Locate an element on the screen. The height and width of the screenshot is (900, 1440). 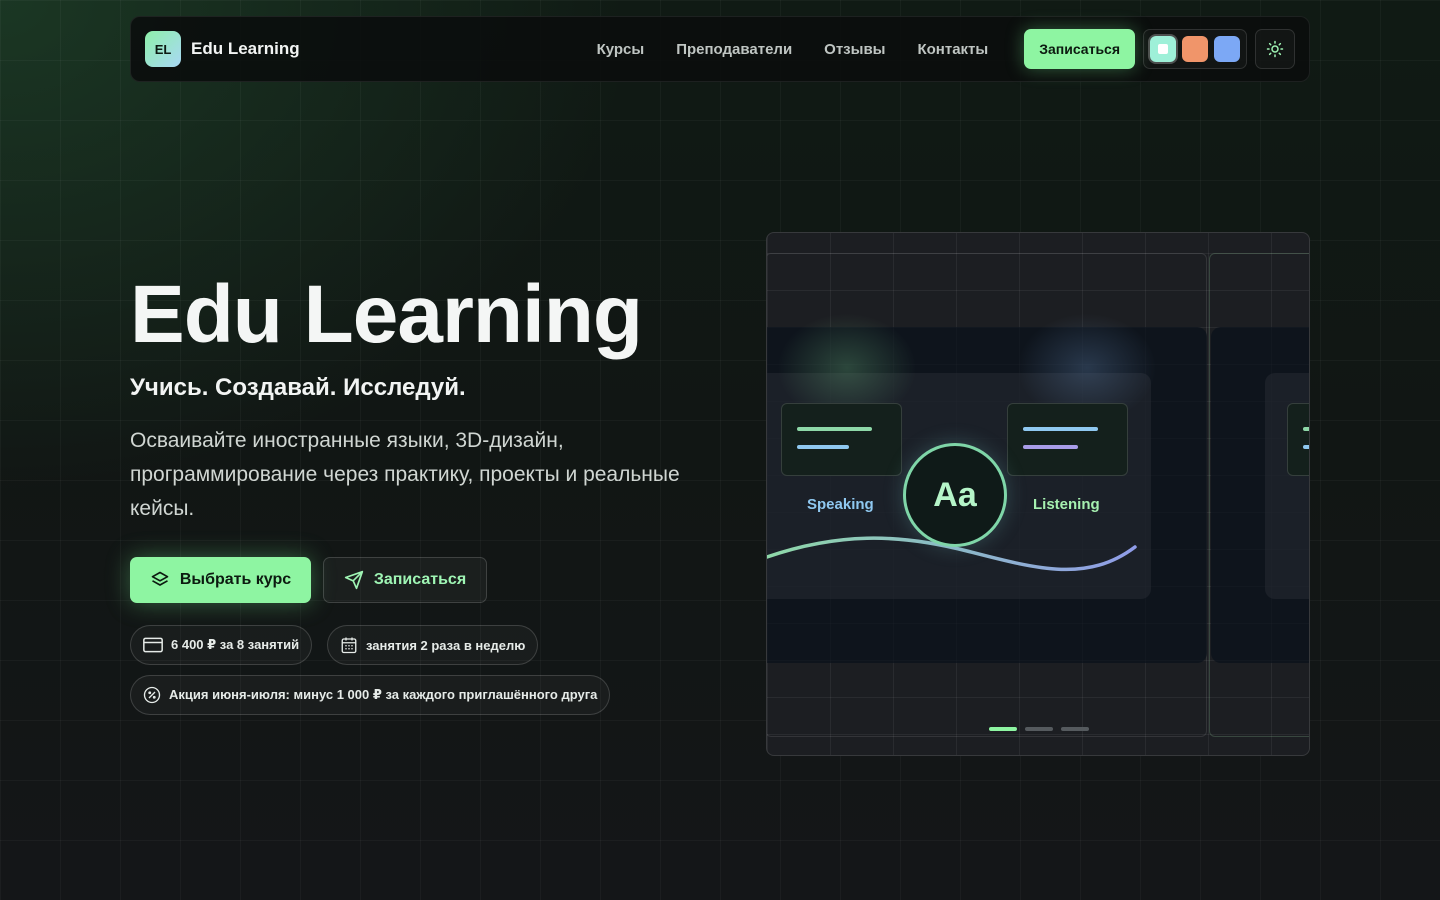
theme-toggle-button is located at coordinates (1275, 49).